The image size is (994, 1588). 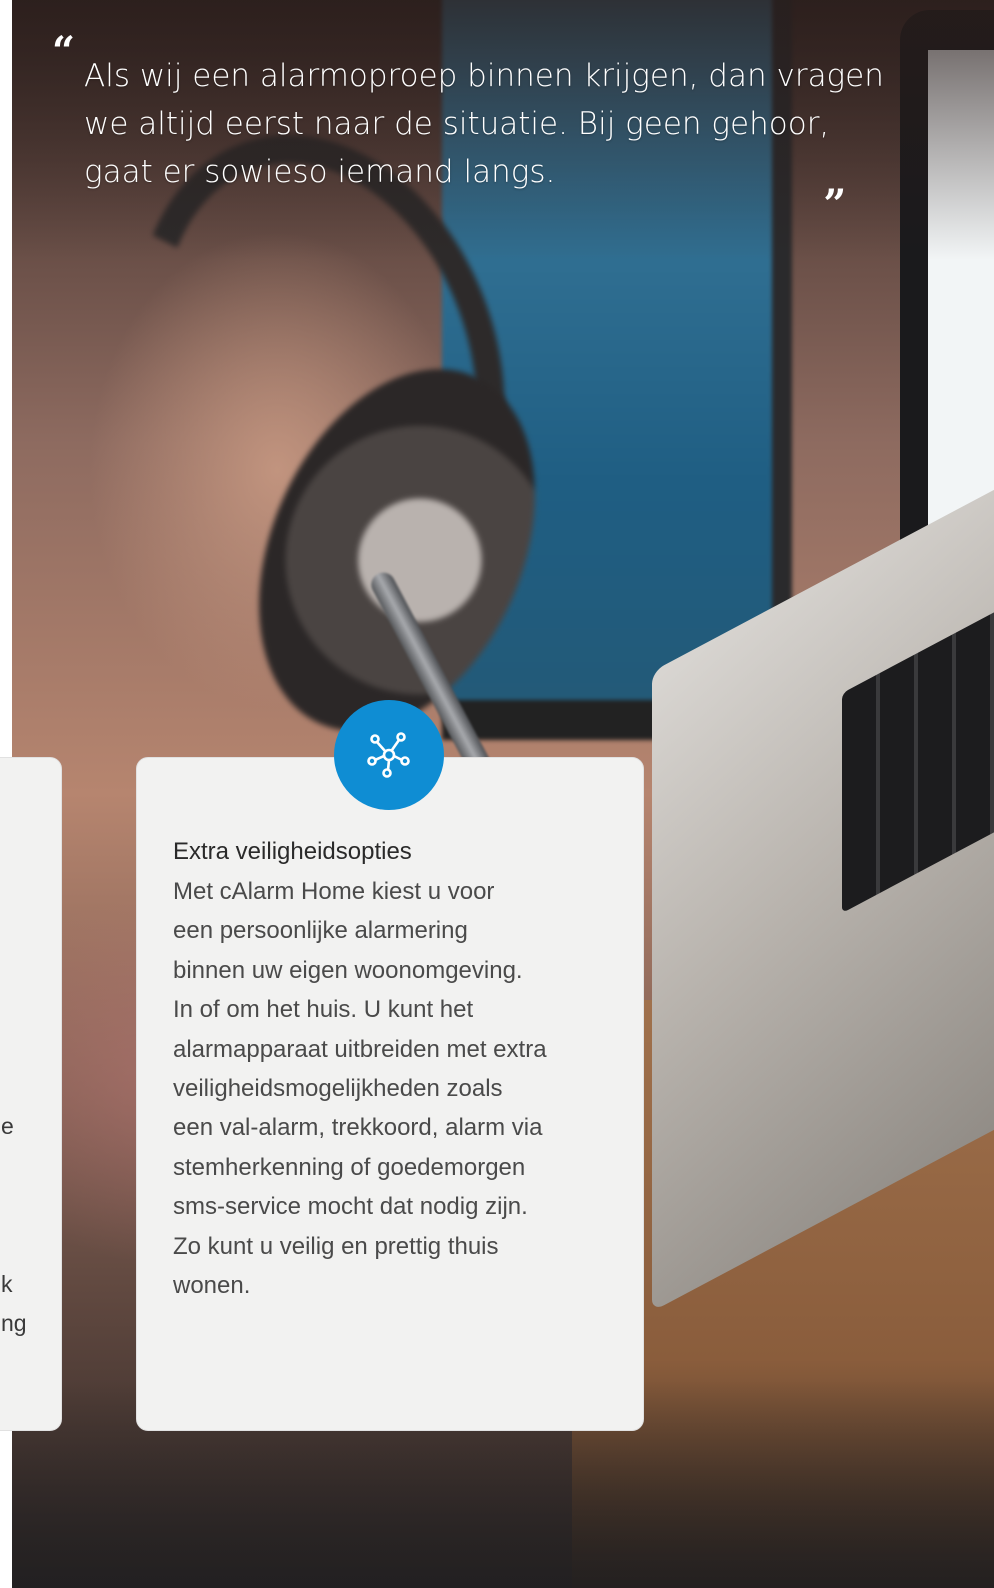 I want to click on left-card-text-fragment: e, so click(x=7, y=1126).